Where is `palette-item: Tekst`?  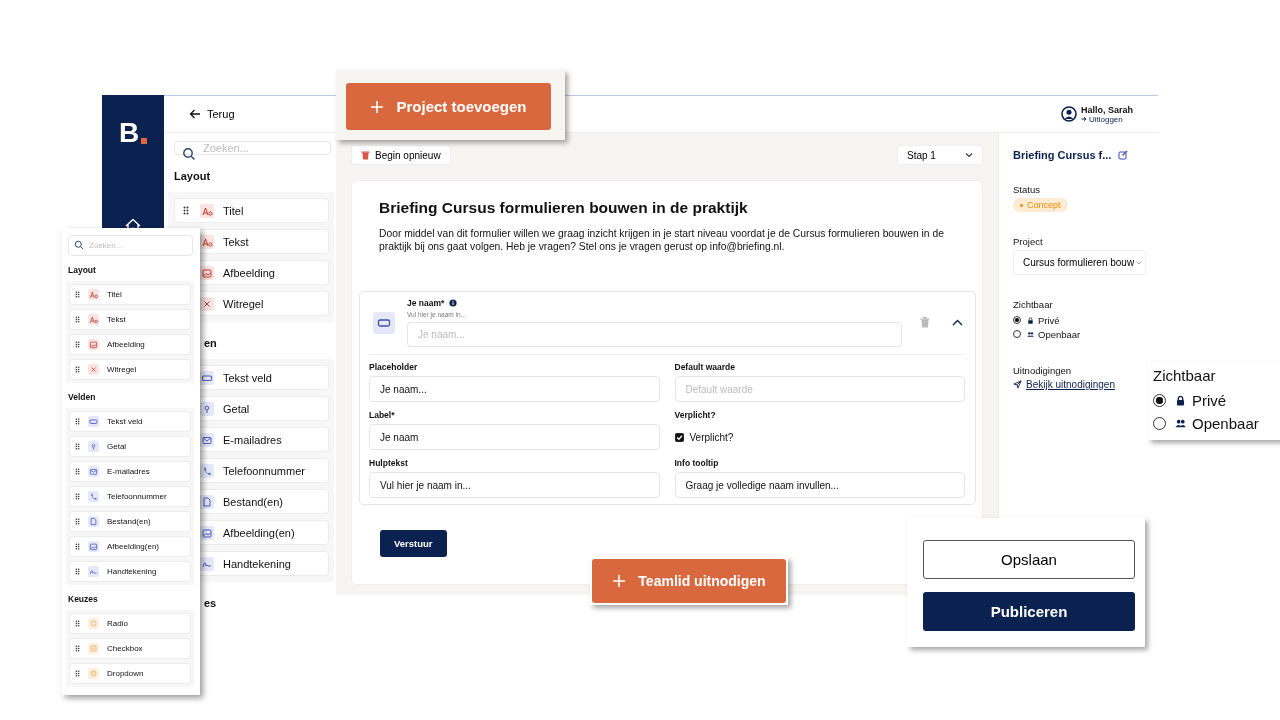
palette-item: Tekst is located at coordinates (130, 319).